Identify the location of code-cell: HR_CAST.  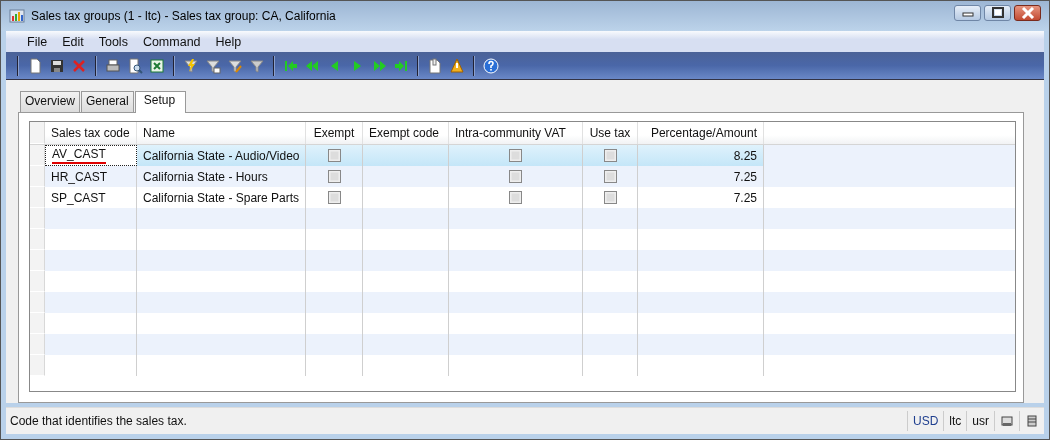
(79, 176).